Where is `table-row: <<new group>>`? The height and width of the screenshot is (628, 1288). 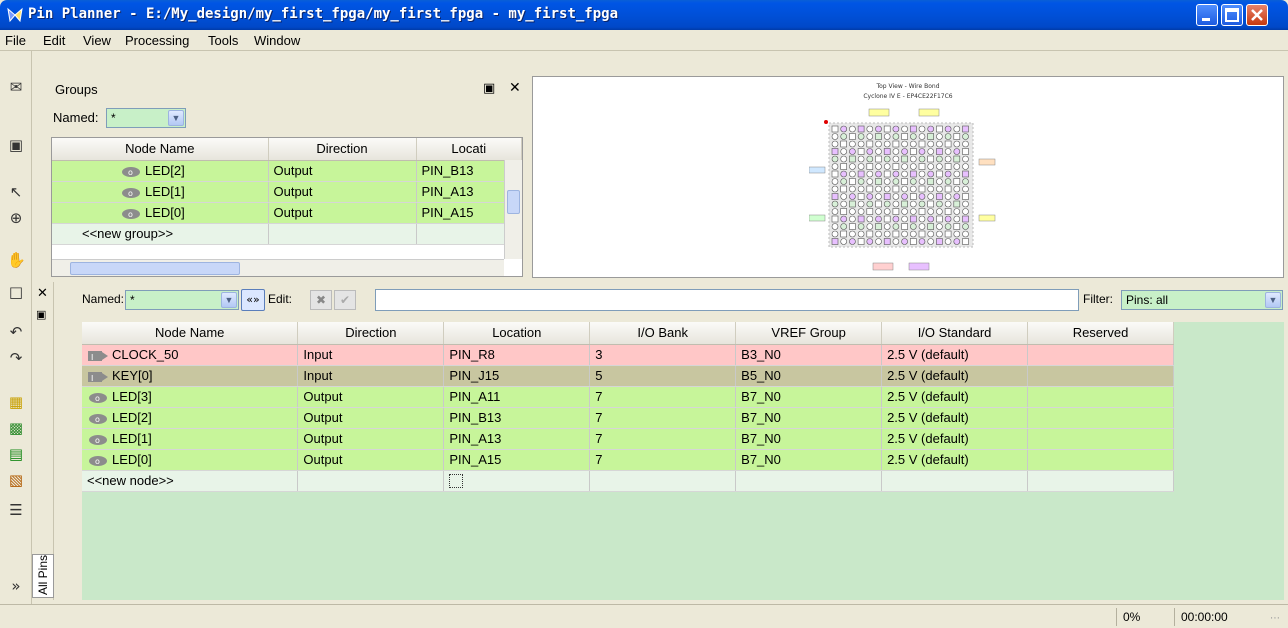 table-row: <<new group>> is located at coordinates (287, 234).